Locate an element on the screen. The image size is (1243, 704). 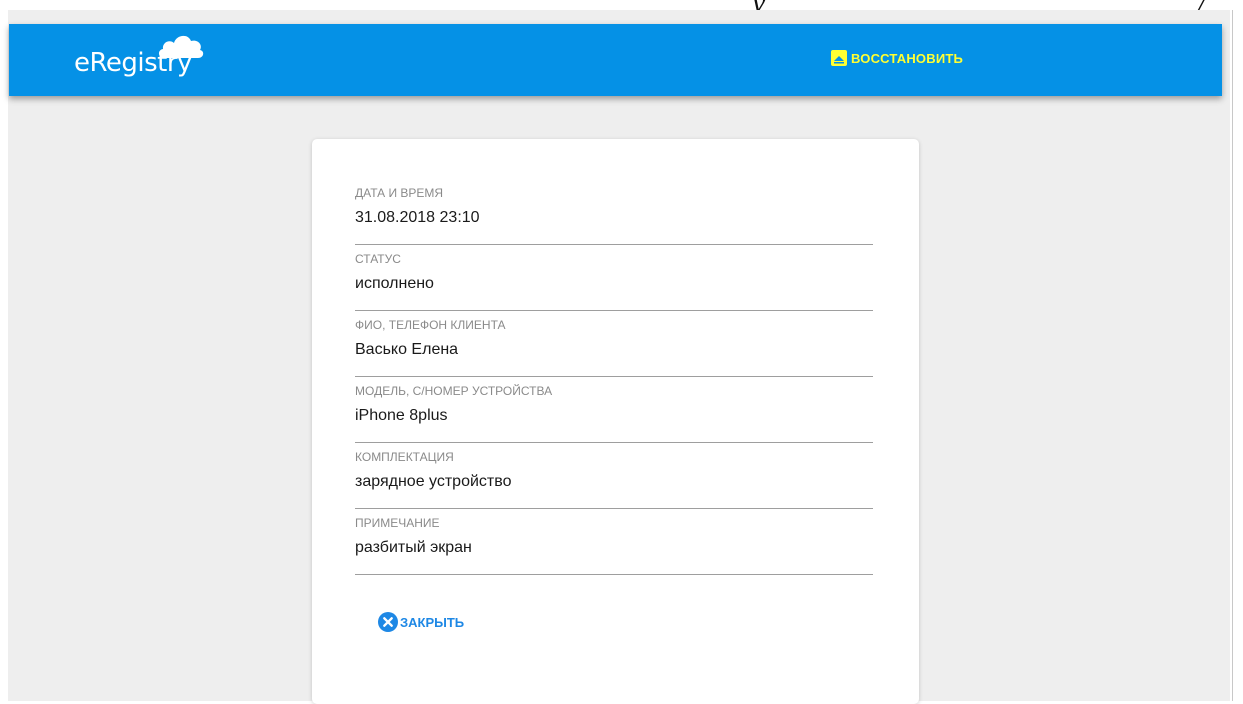
logo: eRegistry is located at coordinates (154, 60).